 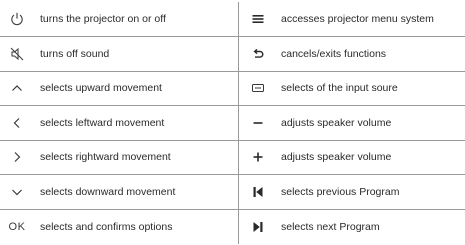 What do you see at coordinates (136, 88) in the screenshot?
I see `function-description: selects upward movement` at bounding box center [136, 88].